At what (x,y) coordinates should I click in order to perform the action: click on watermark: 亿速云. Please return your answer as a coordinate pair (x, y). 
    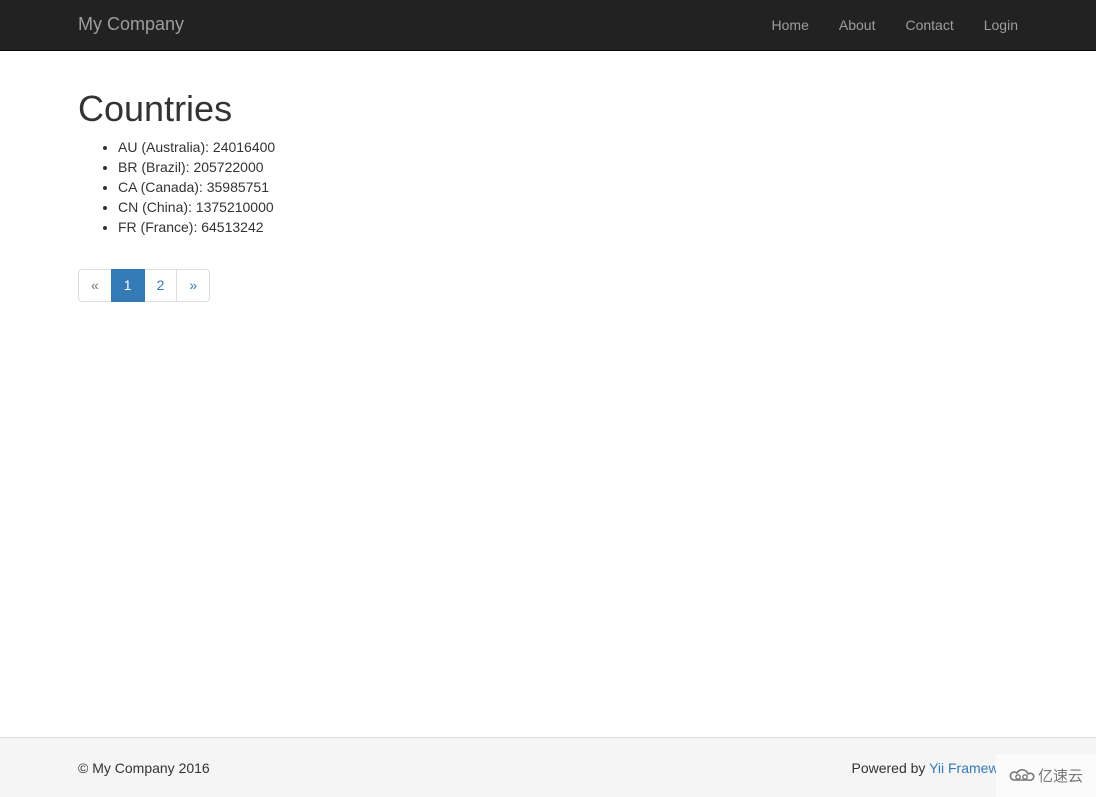
    Looking at the image, I should click on (1046, 775).